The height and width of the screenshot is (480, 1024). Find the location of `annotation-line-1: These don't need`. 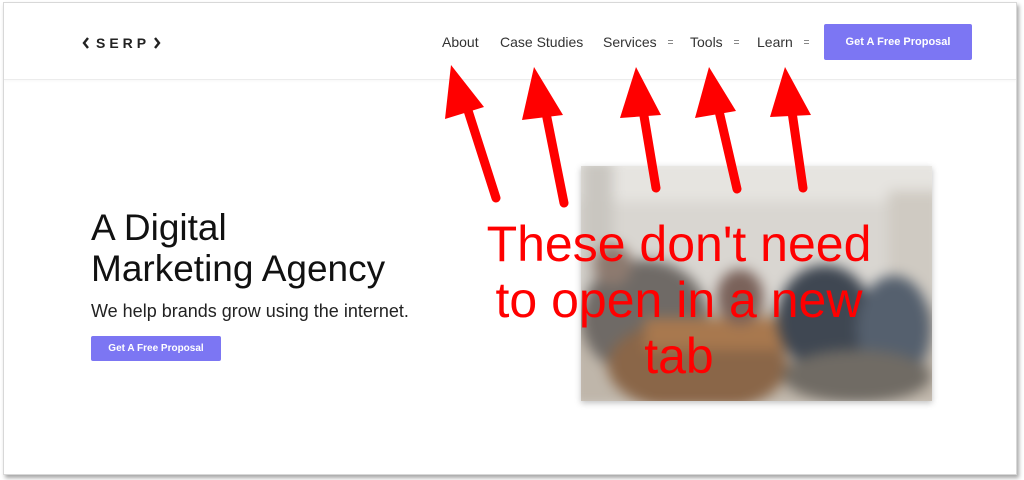

annotation-line-1: These don't need is located at coordinates (679, 244).